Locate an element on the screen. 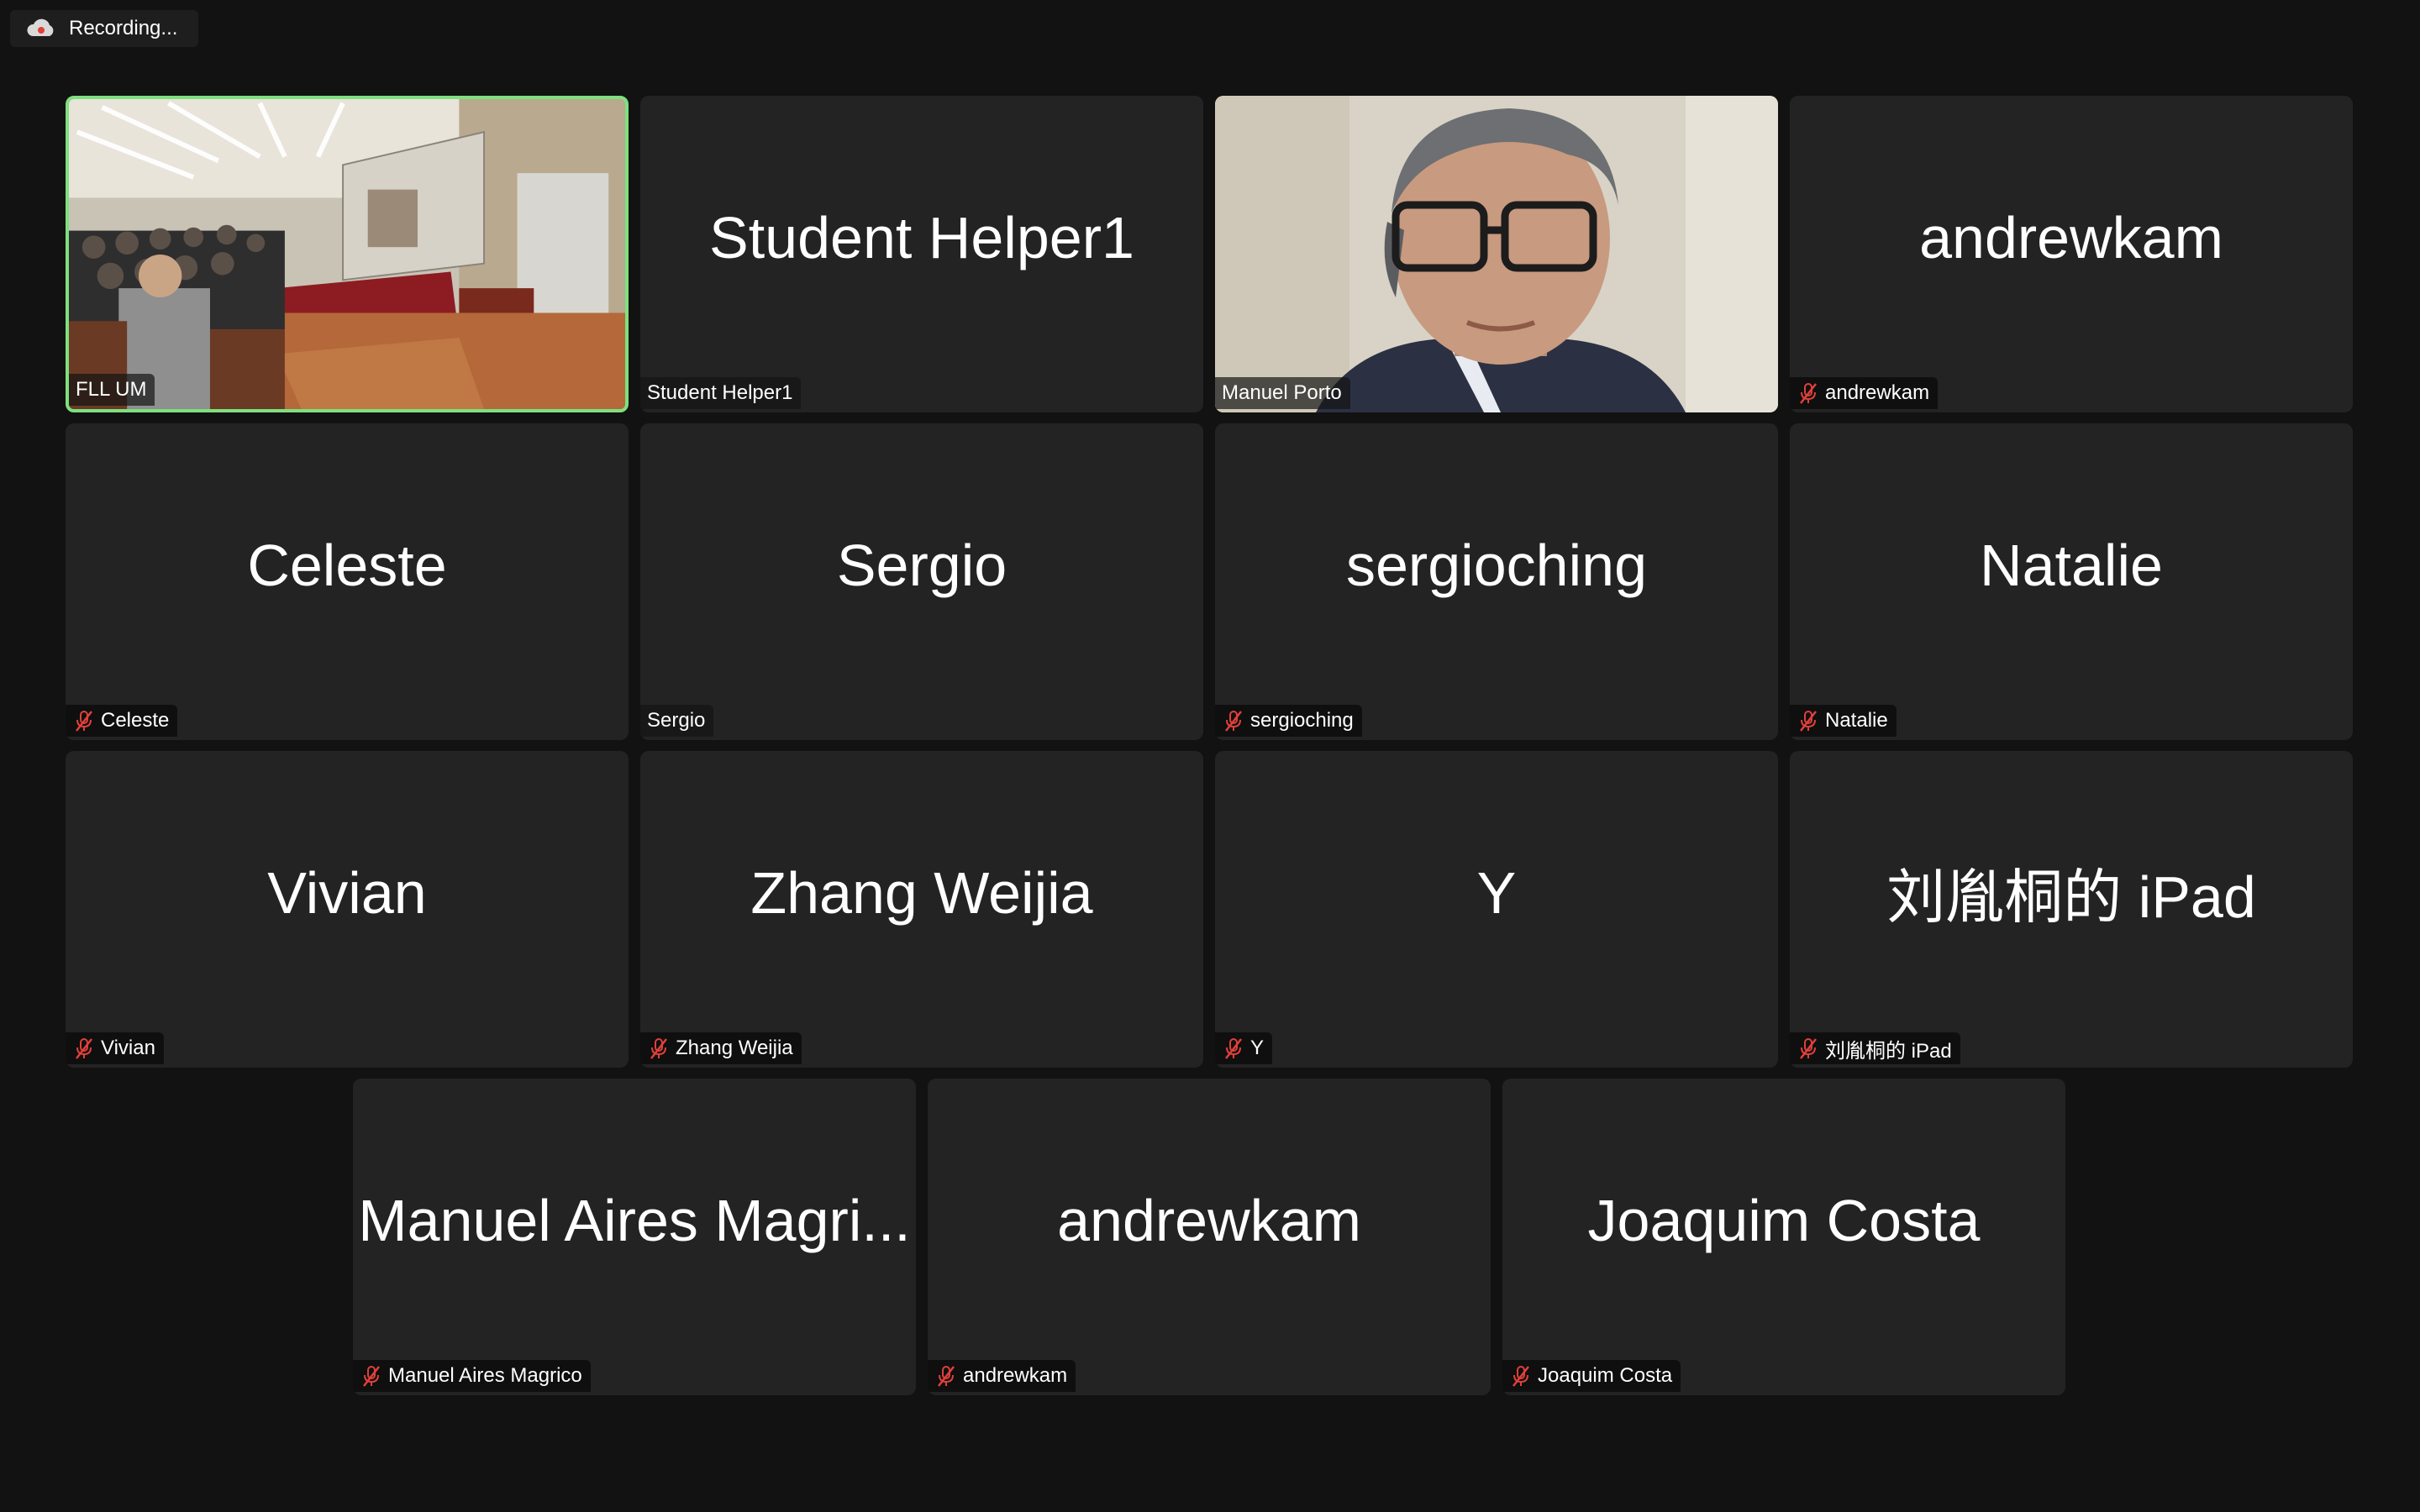 The width and height of the screenshot is (2420, 1512). participant-tile-andrewkam: andrewkam andrewkam is located at coordinates (2071, 254).